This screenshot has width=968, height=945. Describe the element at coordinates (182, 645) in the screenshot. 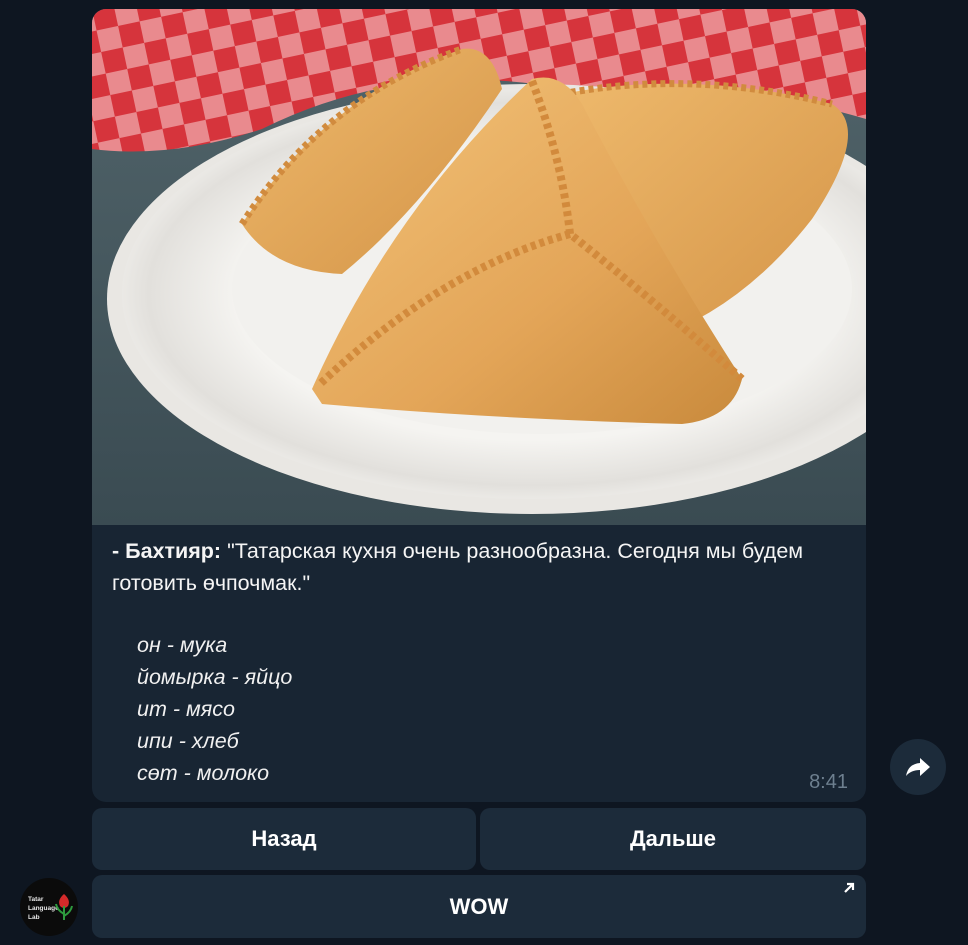

I see `vocab-item: он - мука` at that location.